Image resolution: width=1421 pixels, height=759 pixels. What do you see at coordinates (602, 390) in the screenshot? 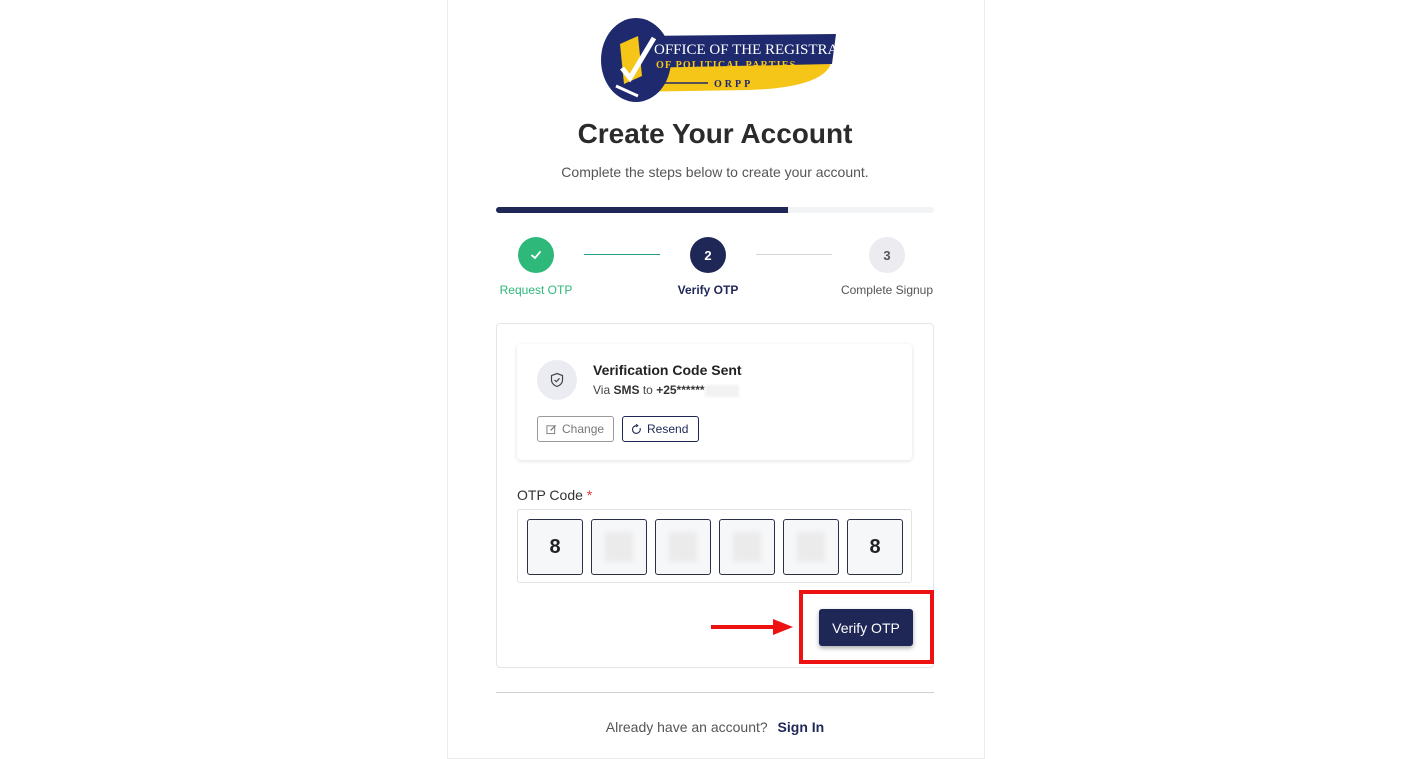
I see `via-prefix: Via` at bounding box center [602, 390].